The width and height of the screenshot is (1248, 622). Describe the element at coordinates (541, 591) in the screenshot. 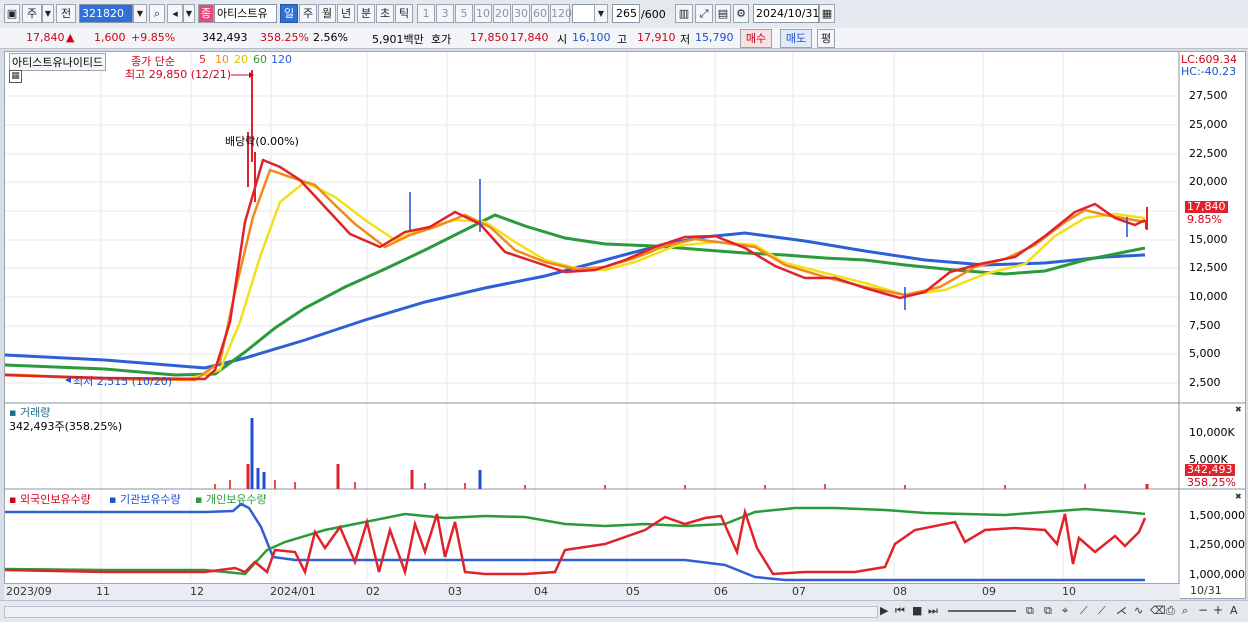

I see `x-tick: 04` at that location.